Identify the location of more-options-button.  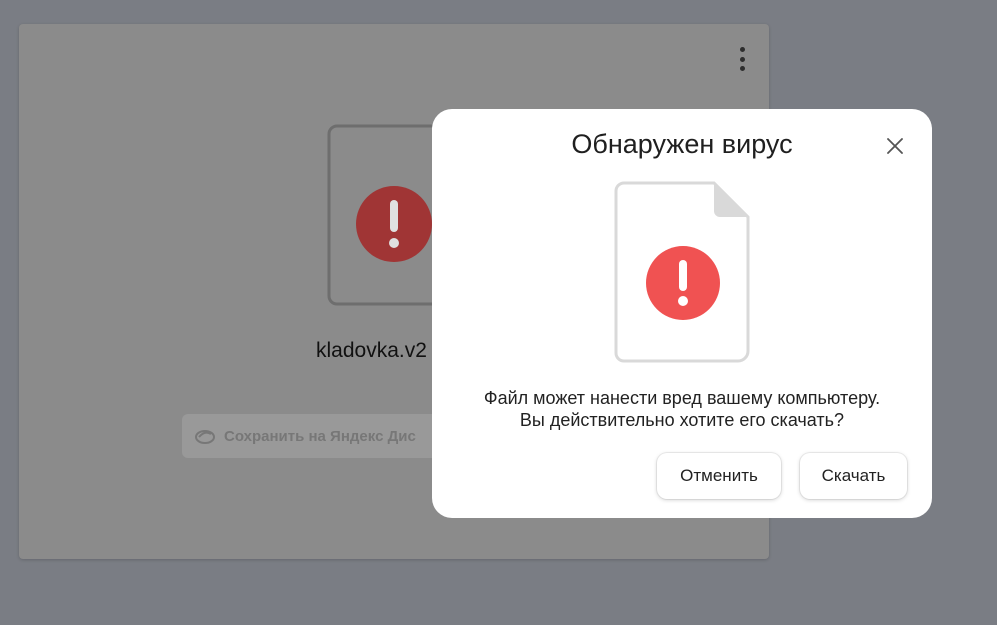
(742, 59).